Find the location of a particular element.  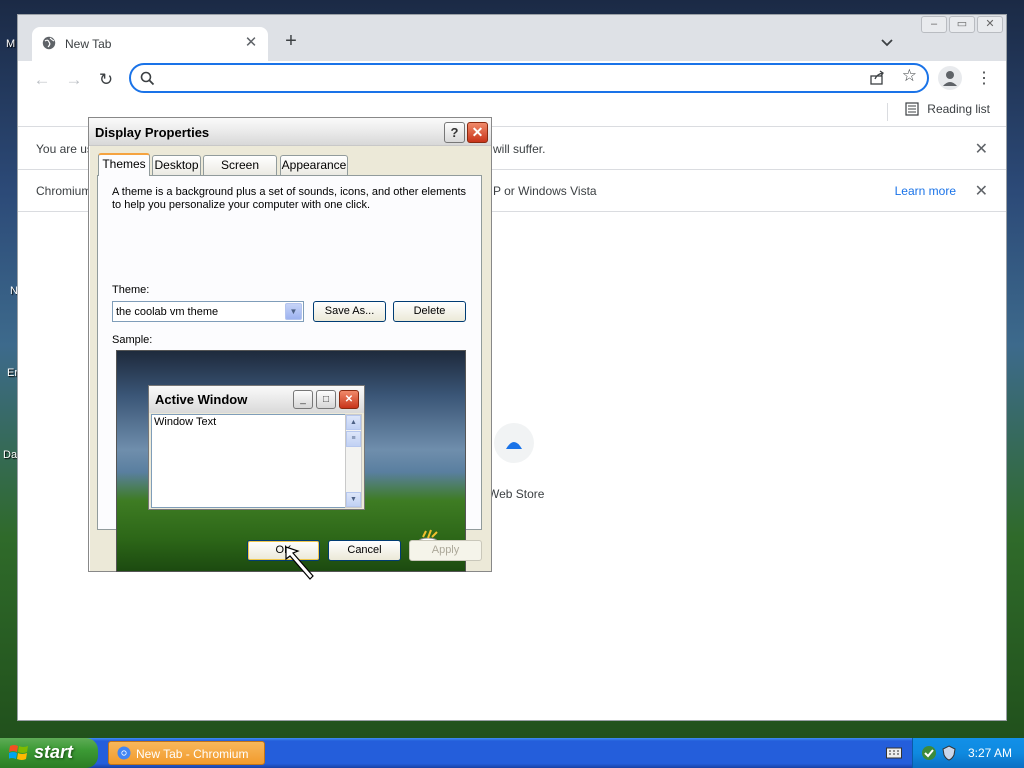

tab-desktop: Desktop is located at coordinates (176, 165).